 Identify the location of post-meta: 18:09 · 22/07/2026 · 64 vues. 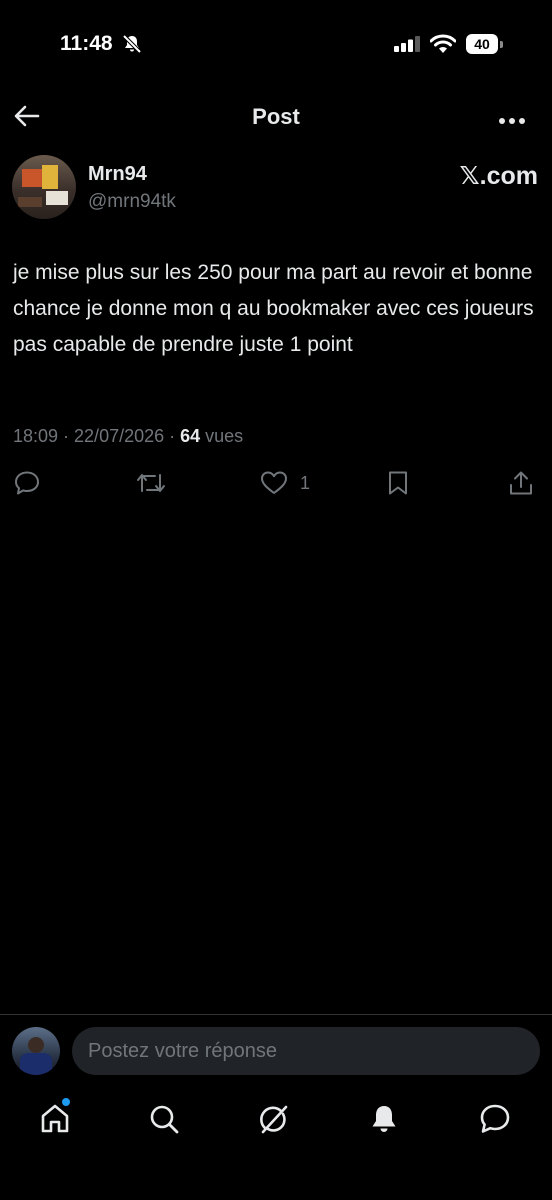
(128, 436).